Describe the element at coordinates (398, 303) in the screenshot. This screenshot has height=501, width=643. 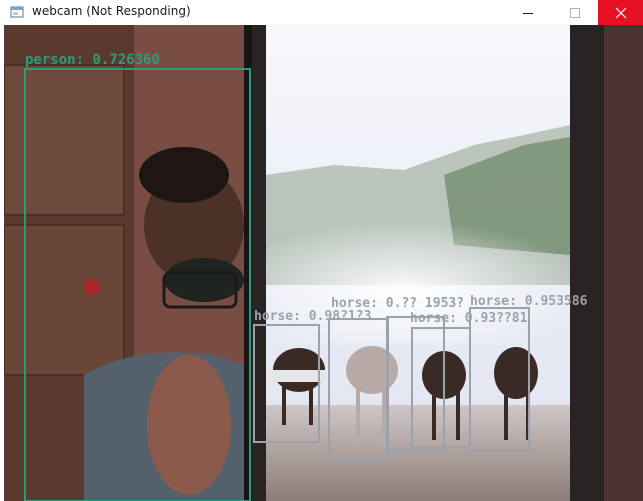
I see `horse-detection-label: horse: 0.?? 1953?` at that location.